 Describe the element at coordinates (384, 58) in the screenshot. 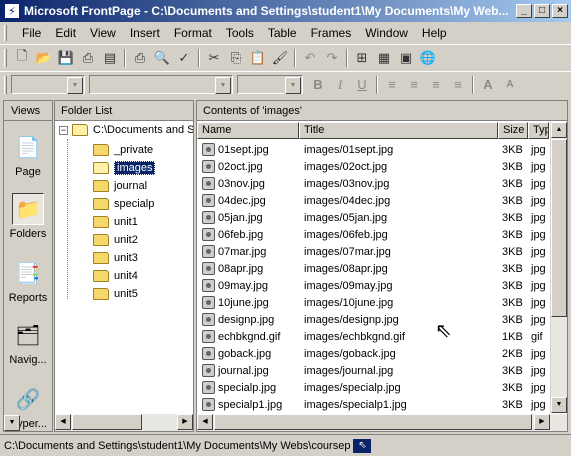

I see `insert-table-icon: ▦` at that location.